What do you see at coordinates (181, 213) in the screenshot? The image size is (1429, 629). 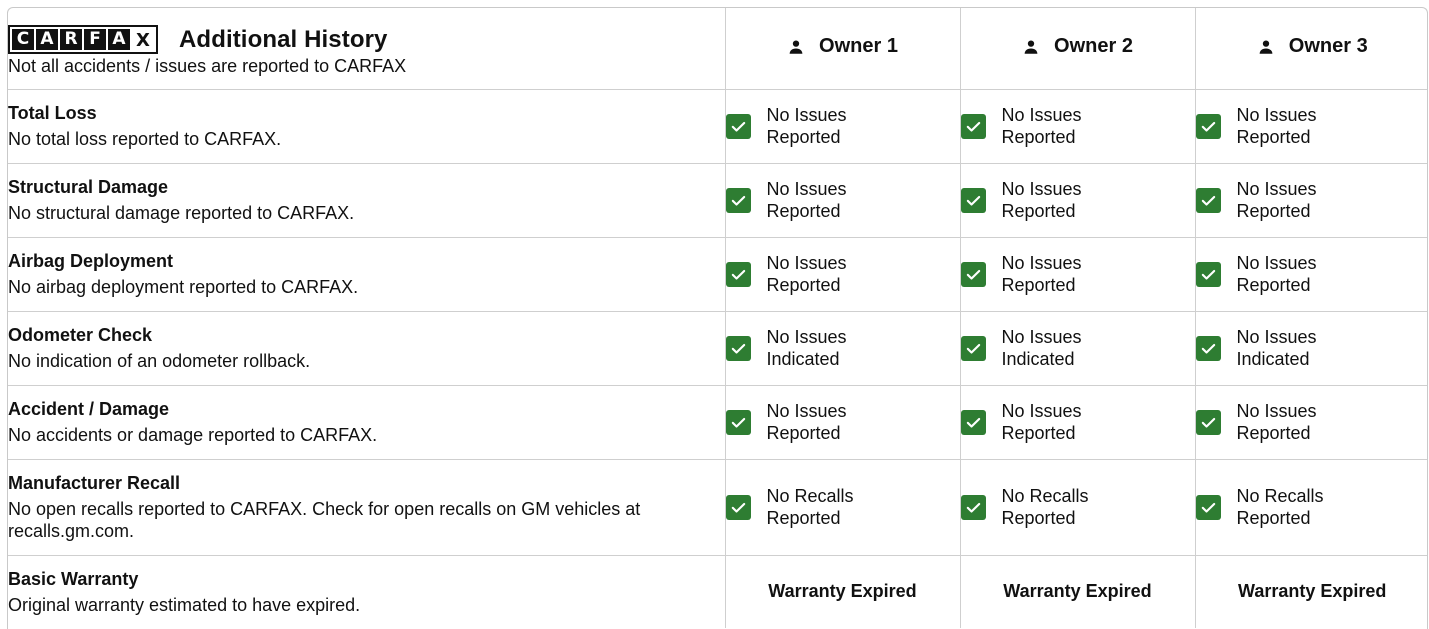 I see `row-description: No structural damage reported to CARFAX.` at bounding box center [181, 213].